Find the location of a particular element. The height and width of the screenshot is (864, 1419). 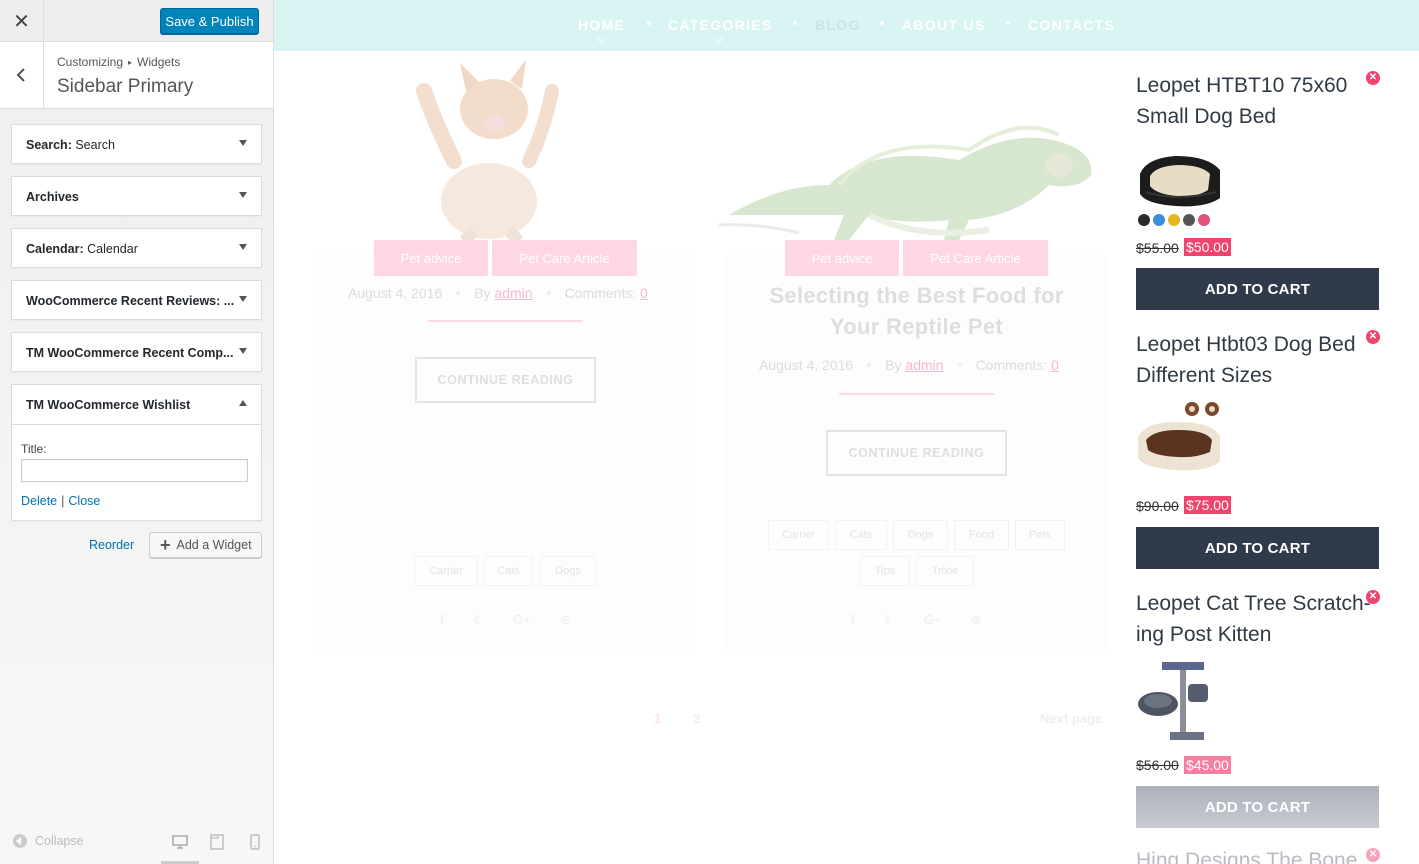

widget-calendar: Calendar is located at coordinates (136, 248).